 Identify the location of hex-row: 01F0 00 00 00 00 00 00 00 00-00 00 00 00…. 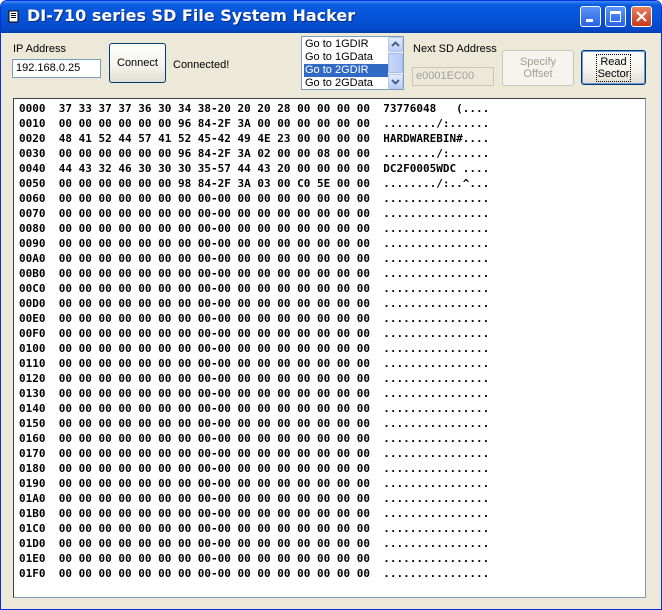
(254, 574).